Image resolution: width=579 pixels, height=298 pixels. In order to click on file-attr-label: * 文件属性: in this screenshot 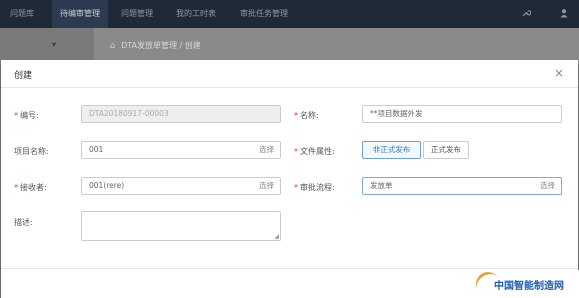, I will do `click(314, 151)`.